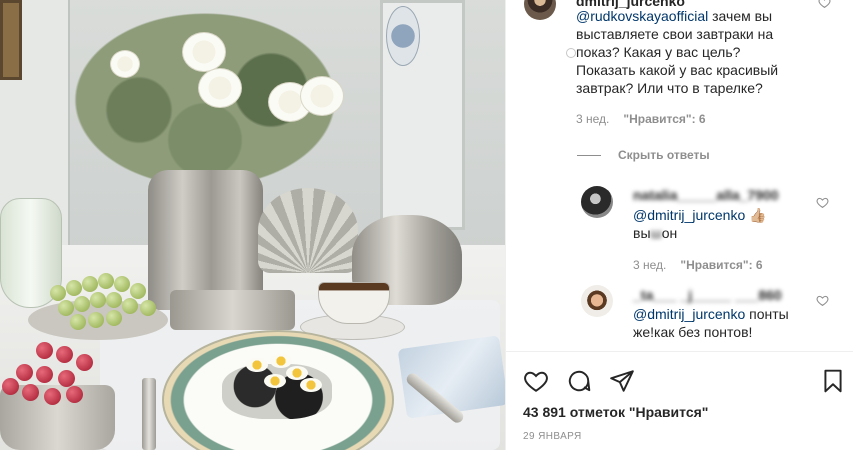 This screenshot has width=853, height=450. Describe the element at coordinates (11, 40) in the screenshot. I see `picture-frame` at that location.